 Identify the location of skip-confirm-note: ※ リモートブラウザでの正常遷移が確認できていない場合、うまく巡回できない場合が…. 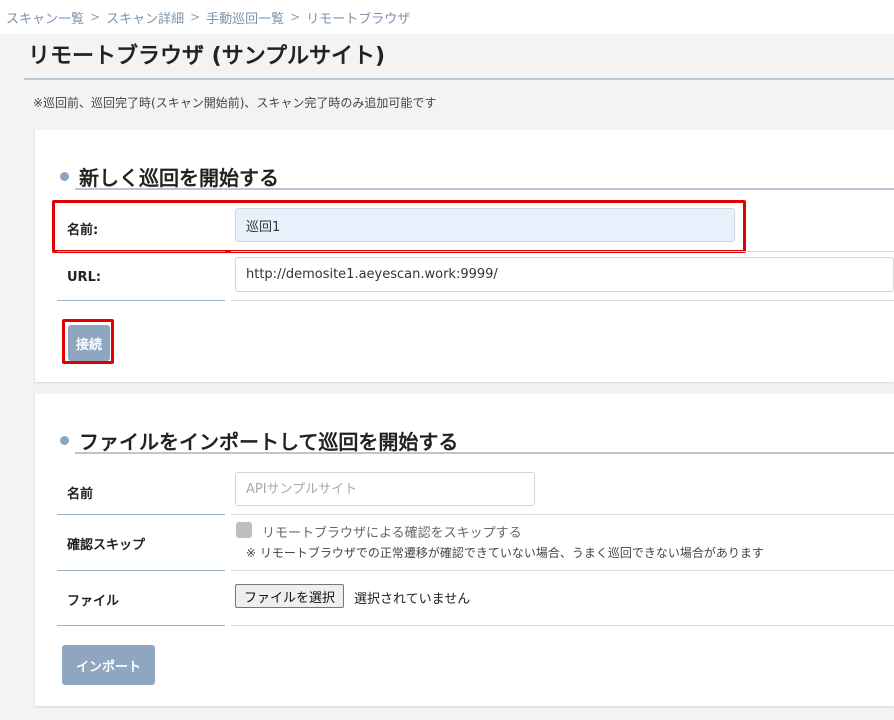
(505, 553).